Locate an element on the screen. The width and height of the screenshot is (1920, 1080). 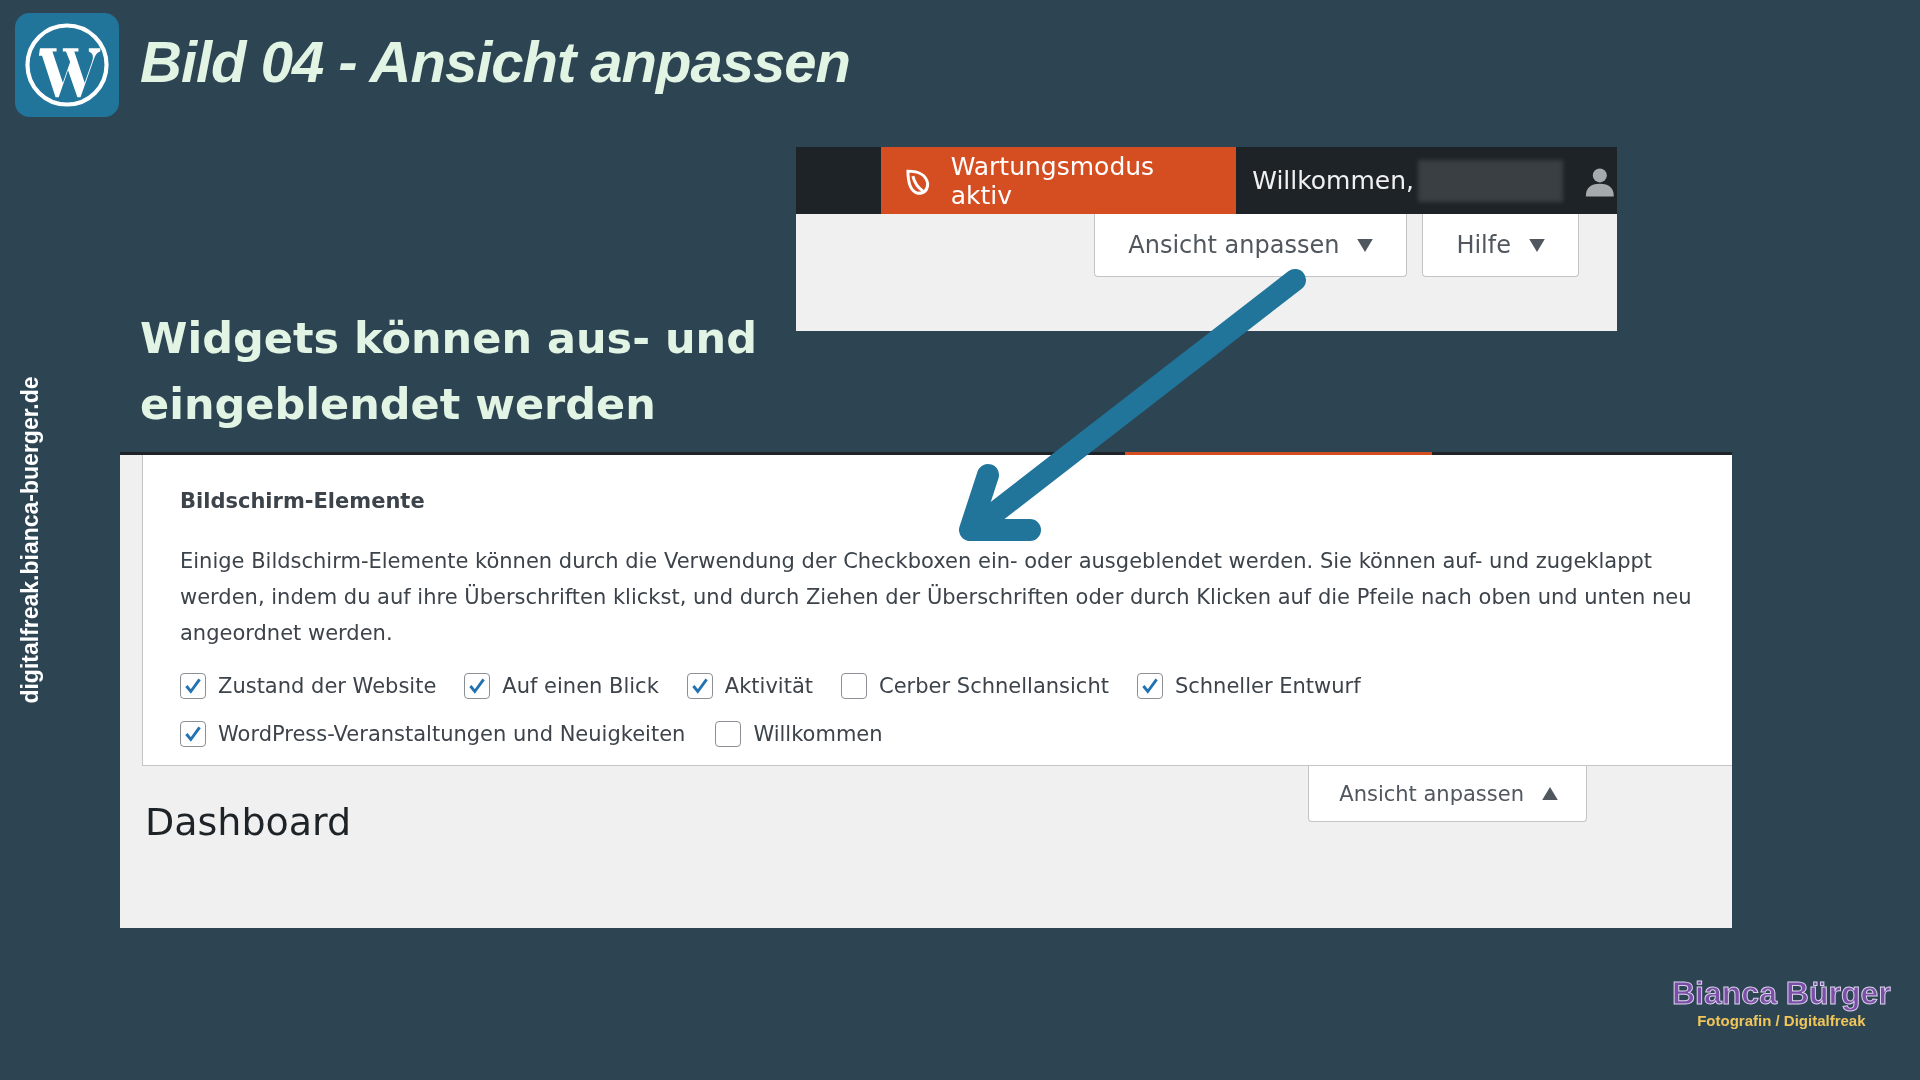
panel-heading: Bildschirm-Elemente is located at coordinates (303, 501).